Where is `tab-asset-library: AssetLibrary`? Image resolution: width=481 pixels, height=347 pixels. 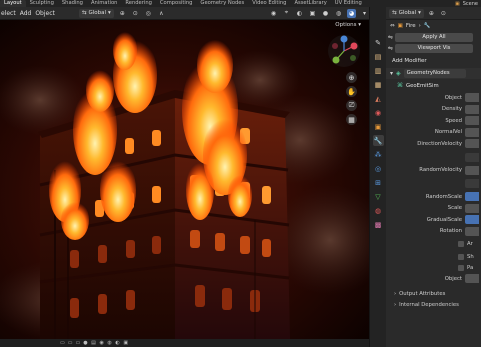
tab-asset-library: AssetLibrary is located at coordinates (310, 3).